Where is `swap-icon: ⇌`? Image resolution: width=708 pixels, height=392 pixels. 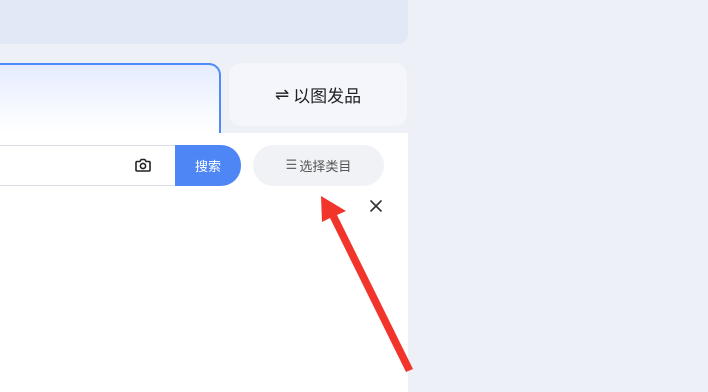
swap-icon: ⇌ is located at coordinates (282, 94).